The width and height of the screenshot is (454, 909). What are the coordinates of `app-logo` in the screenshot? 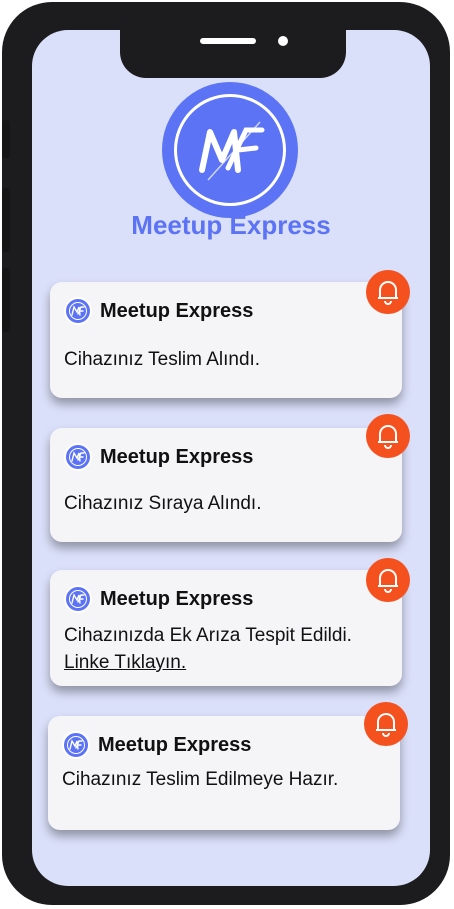 It's located at (230, 150).